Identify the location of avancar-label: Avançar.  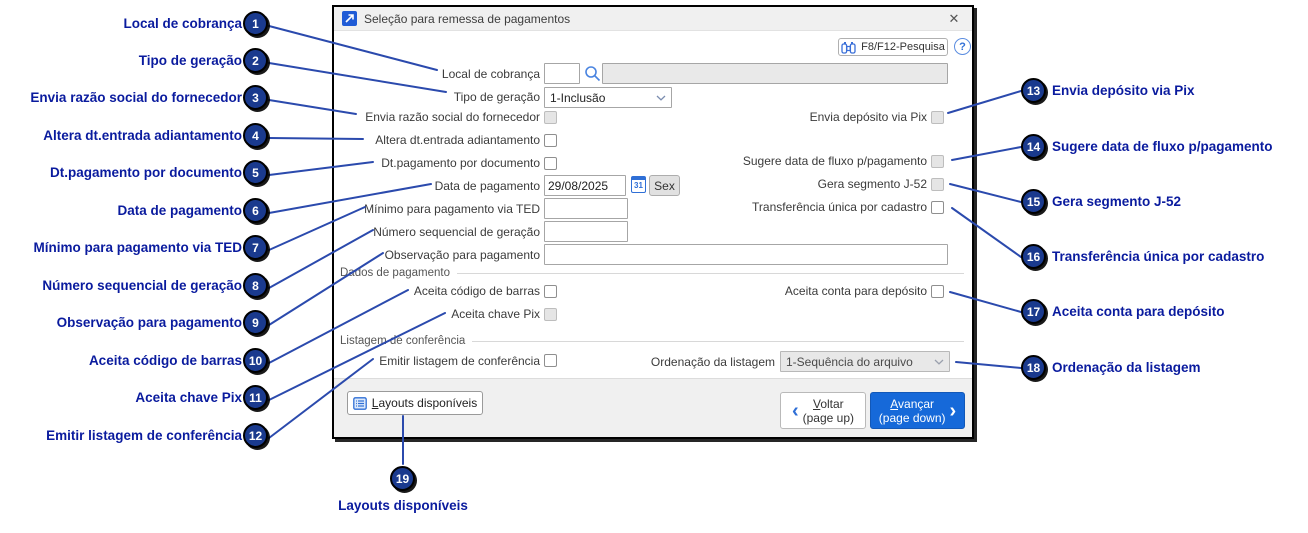
(912, 403).